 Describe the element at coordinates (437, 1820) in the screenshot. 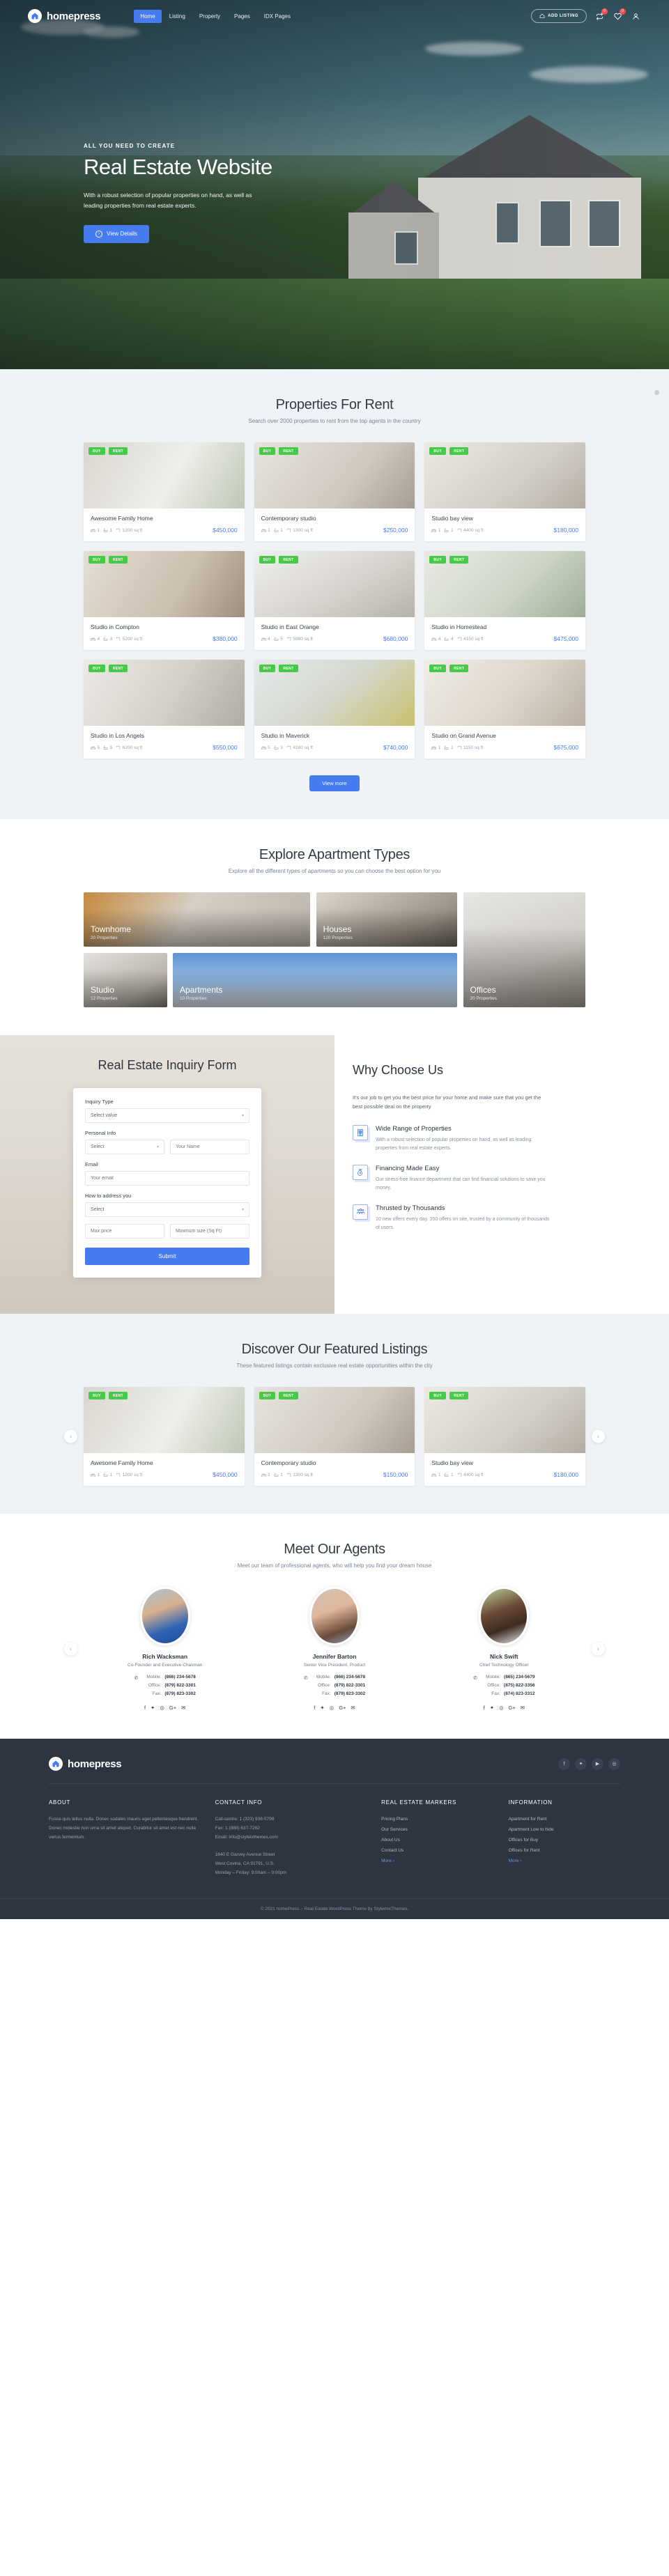

I see `footer-link: Pricing Plans` at that location.